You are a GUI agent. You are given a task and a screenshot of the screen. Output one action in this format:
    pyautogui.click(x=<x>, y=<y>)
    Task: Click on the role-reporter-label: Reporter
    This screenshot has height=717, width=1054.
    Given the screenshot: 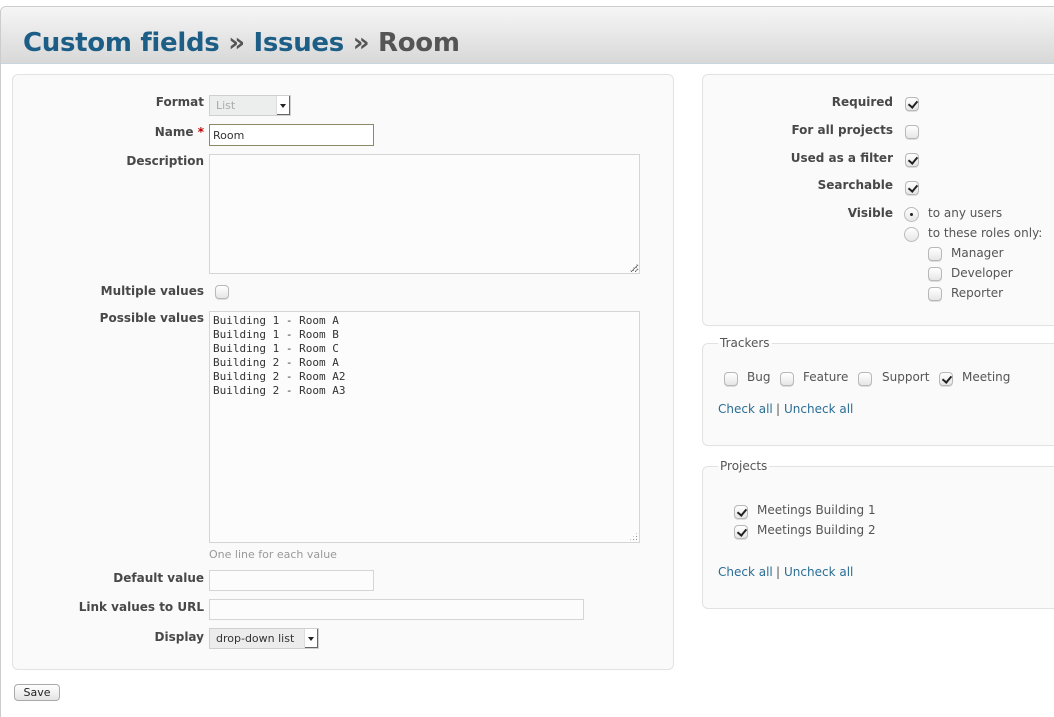 What is the action you would take?
    pyautogui.click(x=977, y=293)
    